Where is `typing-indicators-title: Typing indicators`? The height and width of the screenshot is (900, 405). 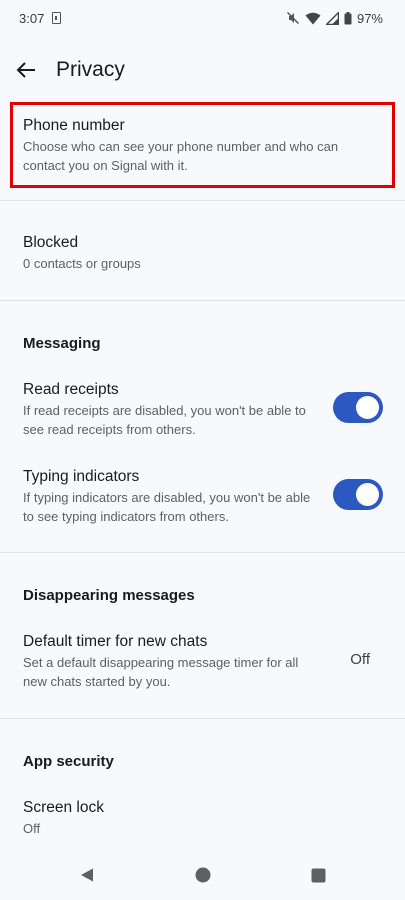 typing-indicators-title: Typing indicators is located at coordinates (81, 476).